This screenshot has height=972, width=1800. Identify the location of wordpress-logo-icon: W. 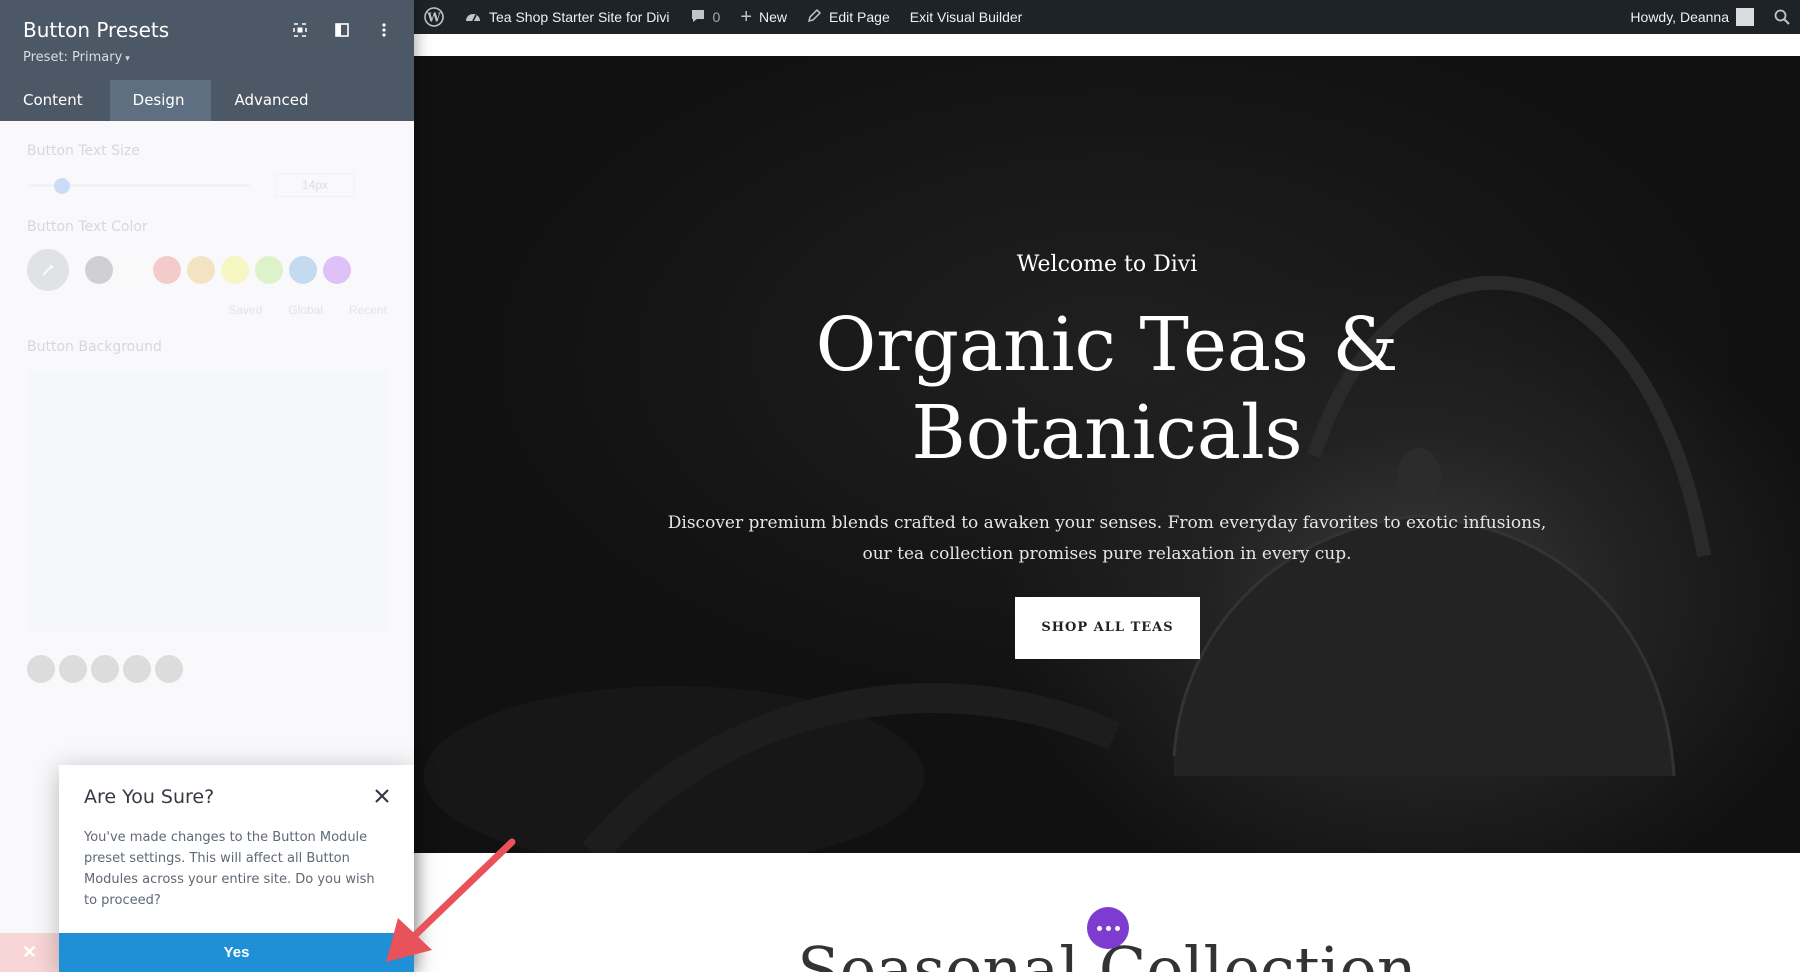
(434, 17).